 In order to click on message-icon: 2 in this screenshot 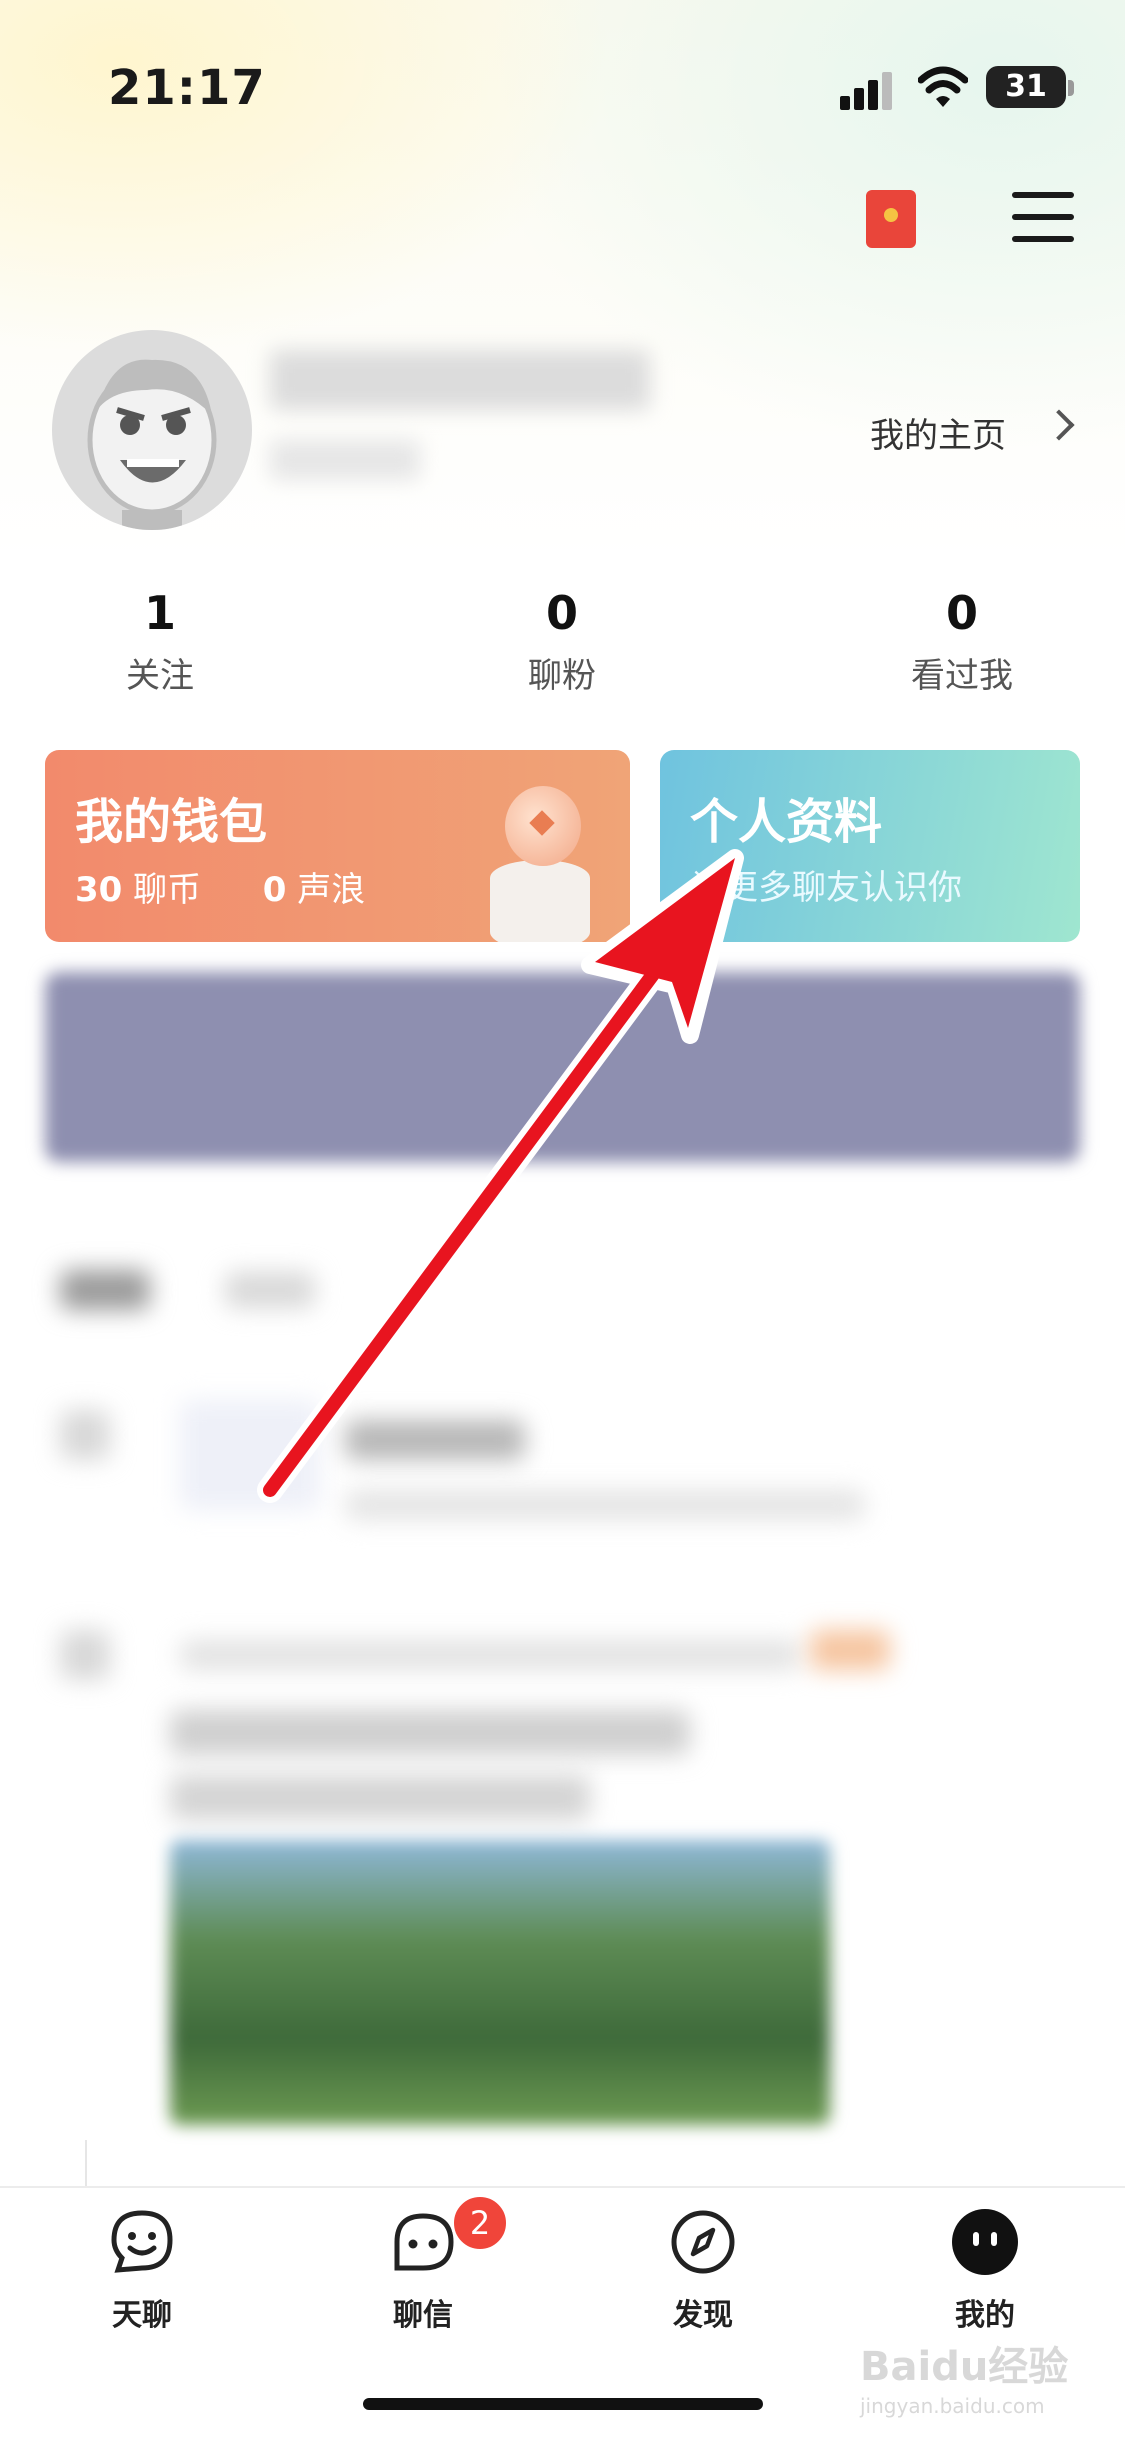, I will do `click(449, 2235)`.